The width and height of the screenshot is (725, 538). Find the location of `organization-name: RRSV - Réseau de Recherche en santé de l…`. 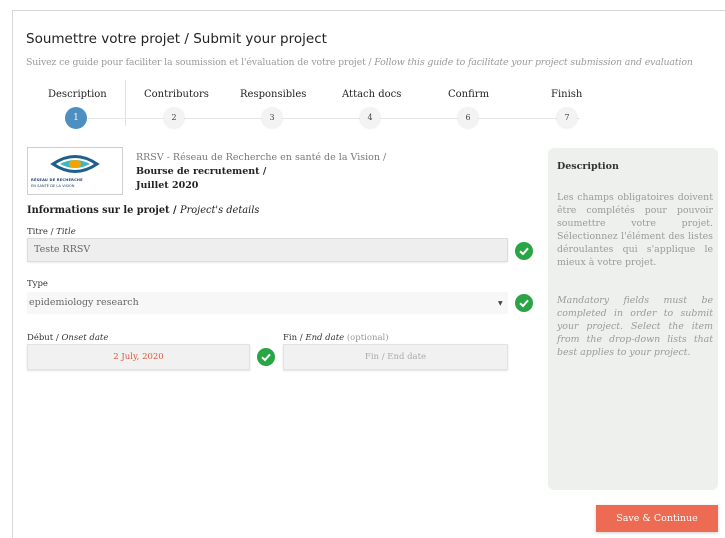

organization-name: RRSV - Réseau de Recherche en santé de l… is located at coordinates (261, 157).